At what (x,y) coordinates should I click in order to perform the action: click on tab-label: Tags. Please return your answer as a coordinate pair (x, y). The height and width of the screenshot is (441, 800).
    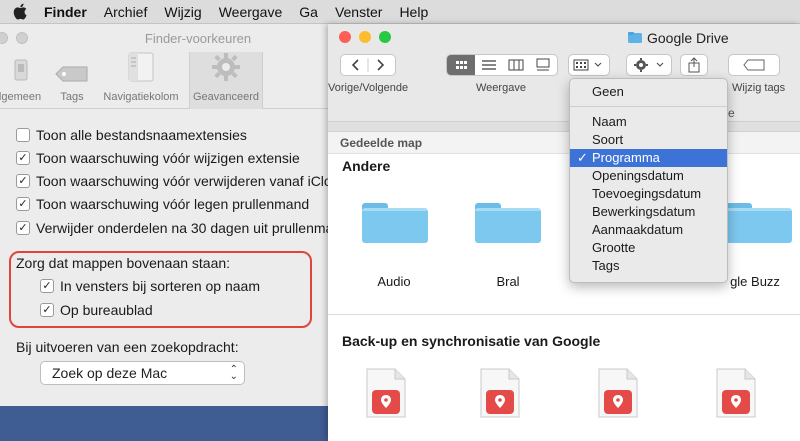
    Looking at the image, I should click on (72, 97).